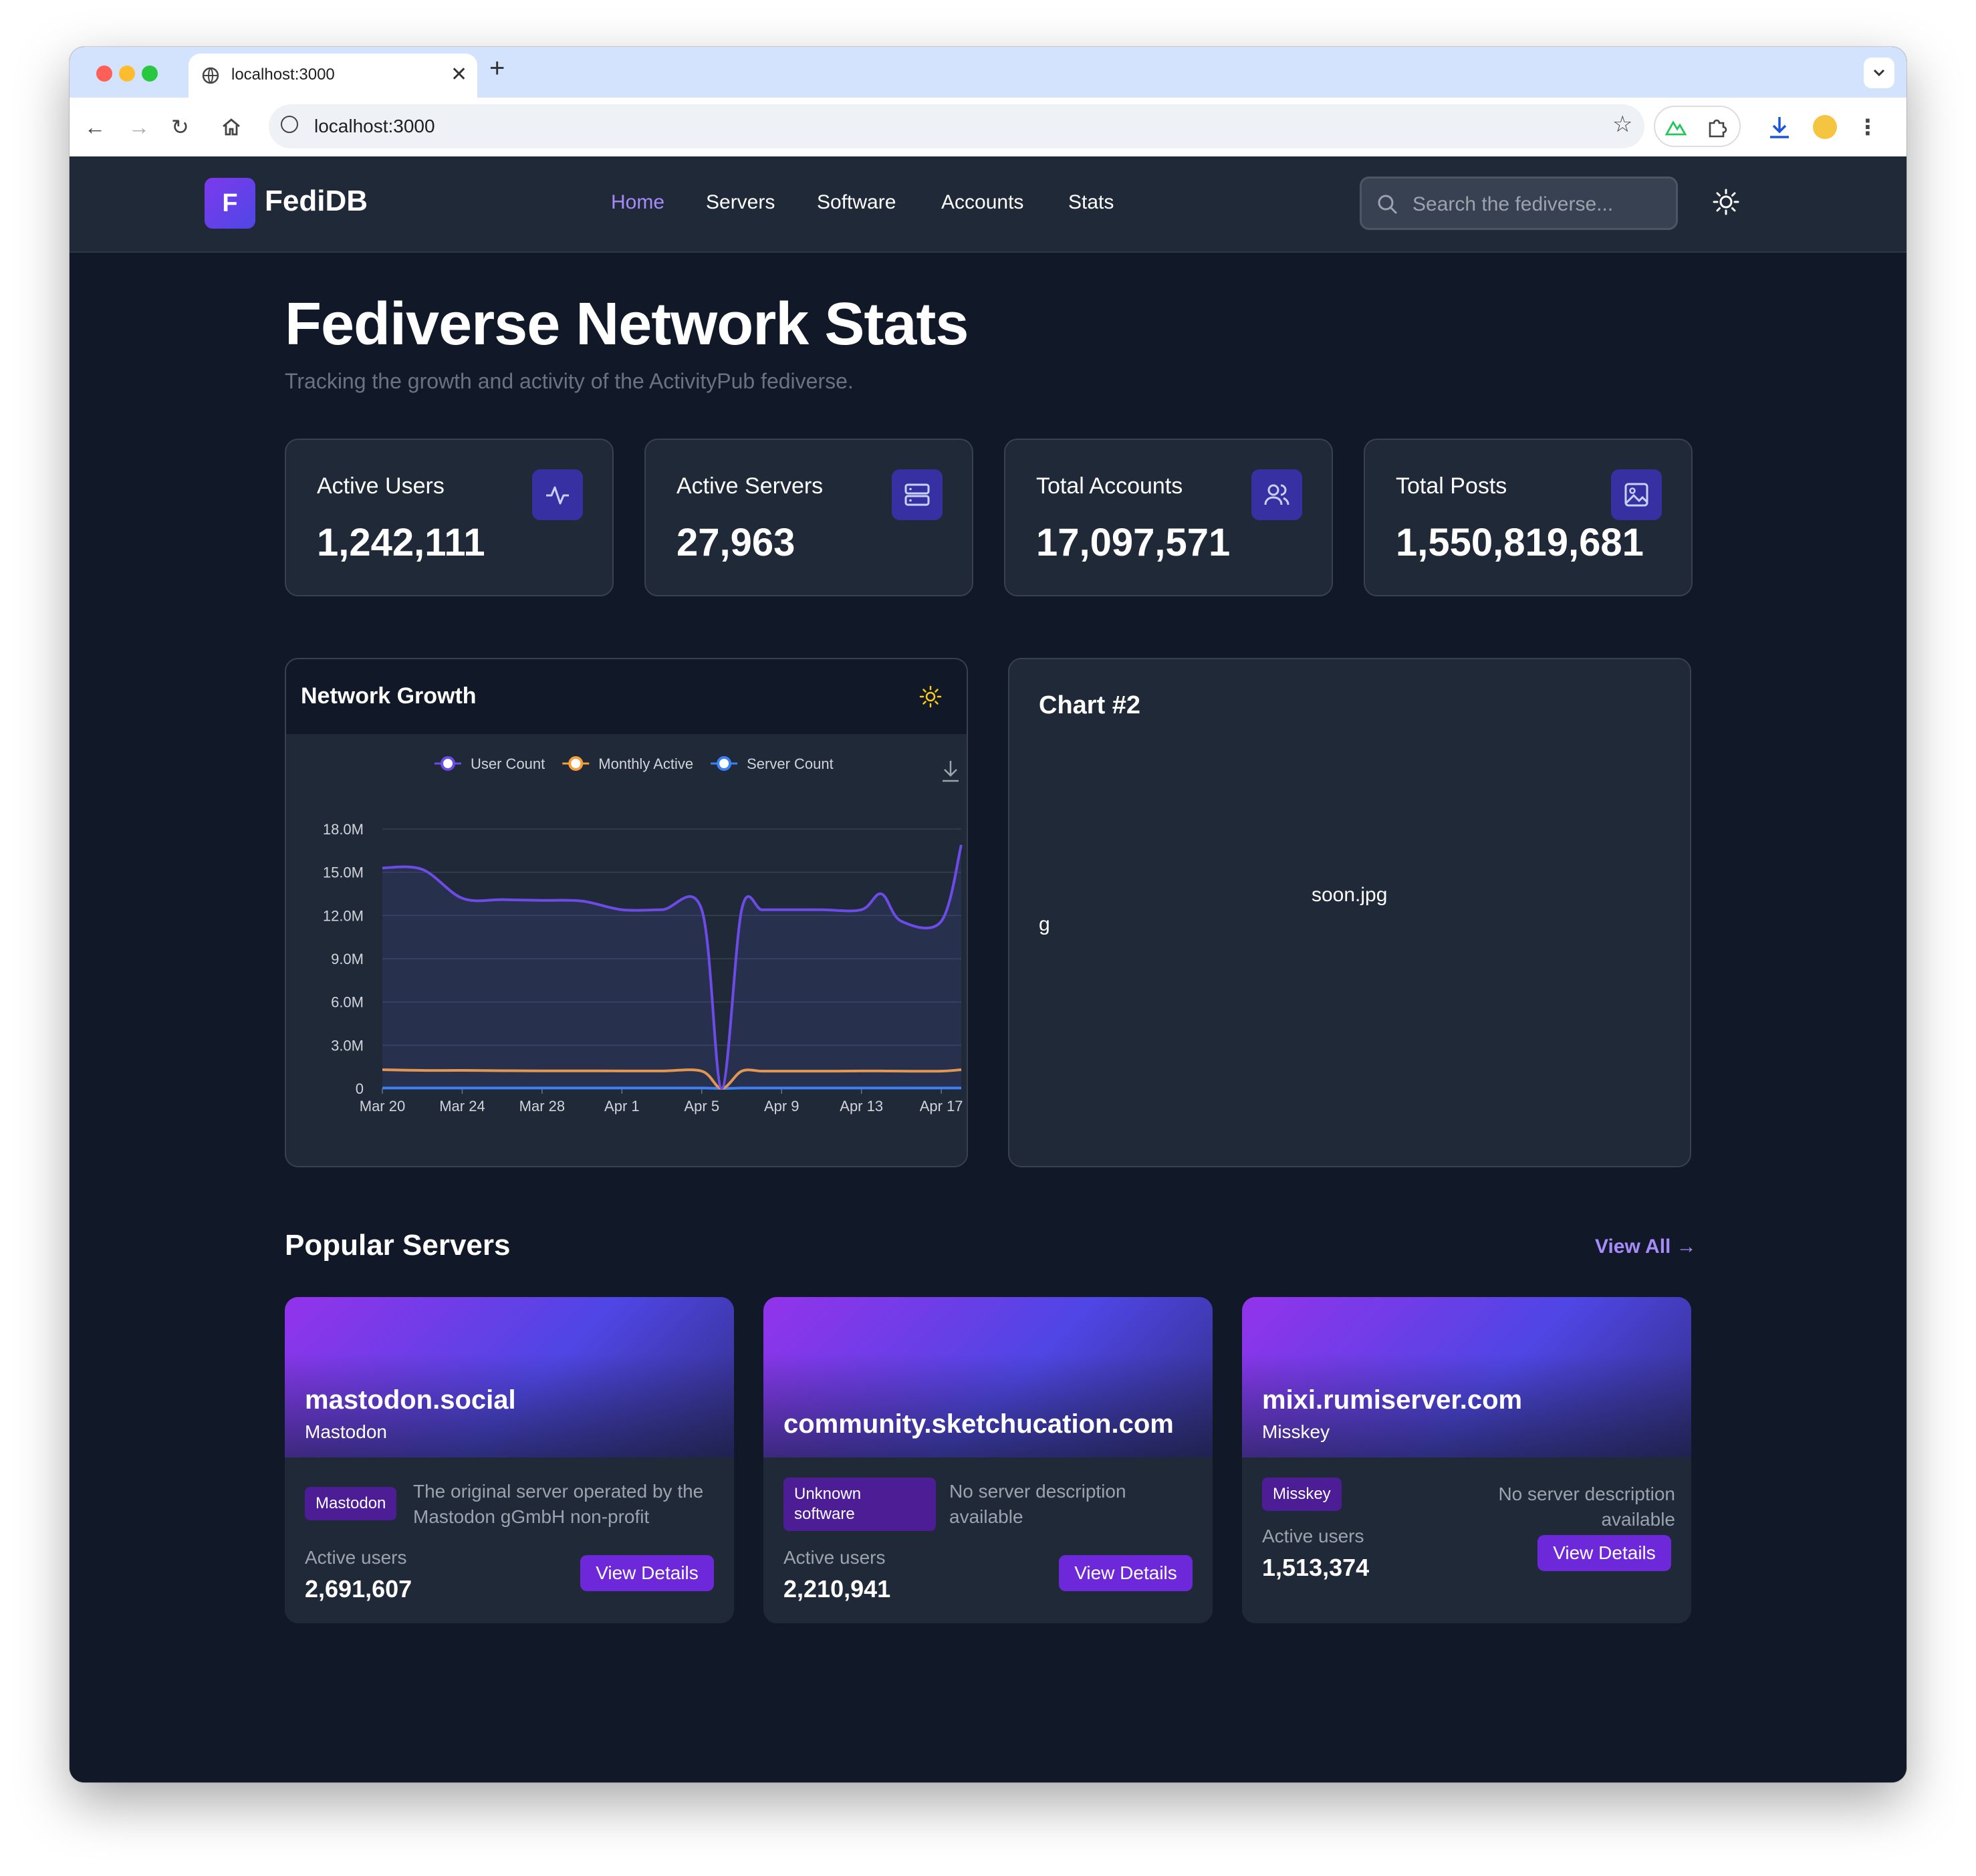 The image size is (1976, 1876). Describe the element at coordinates (1825, 127) in the screenshot. I see `profile-avatar` at that location.